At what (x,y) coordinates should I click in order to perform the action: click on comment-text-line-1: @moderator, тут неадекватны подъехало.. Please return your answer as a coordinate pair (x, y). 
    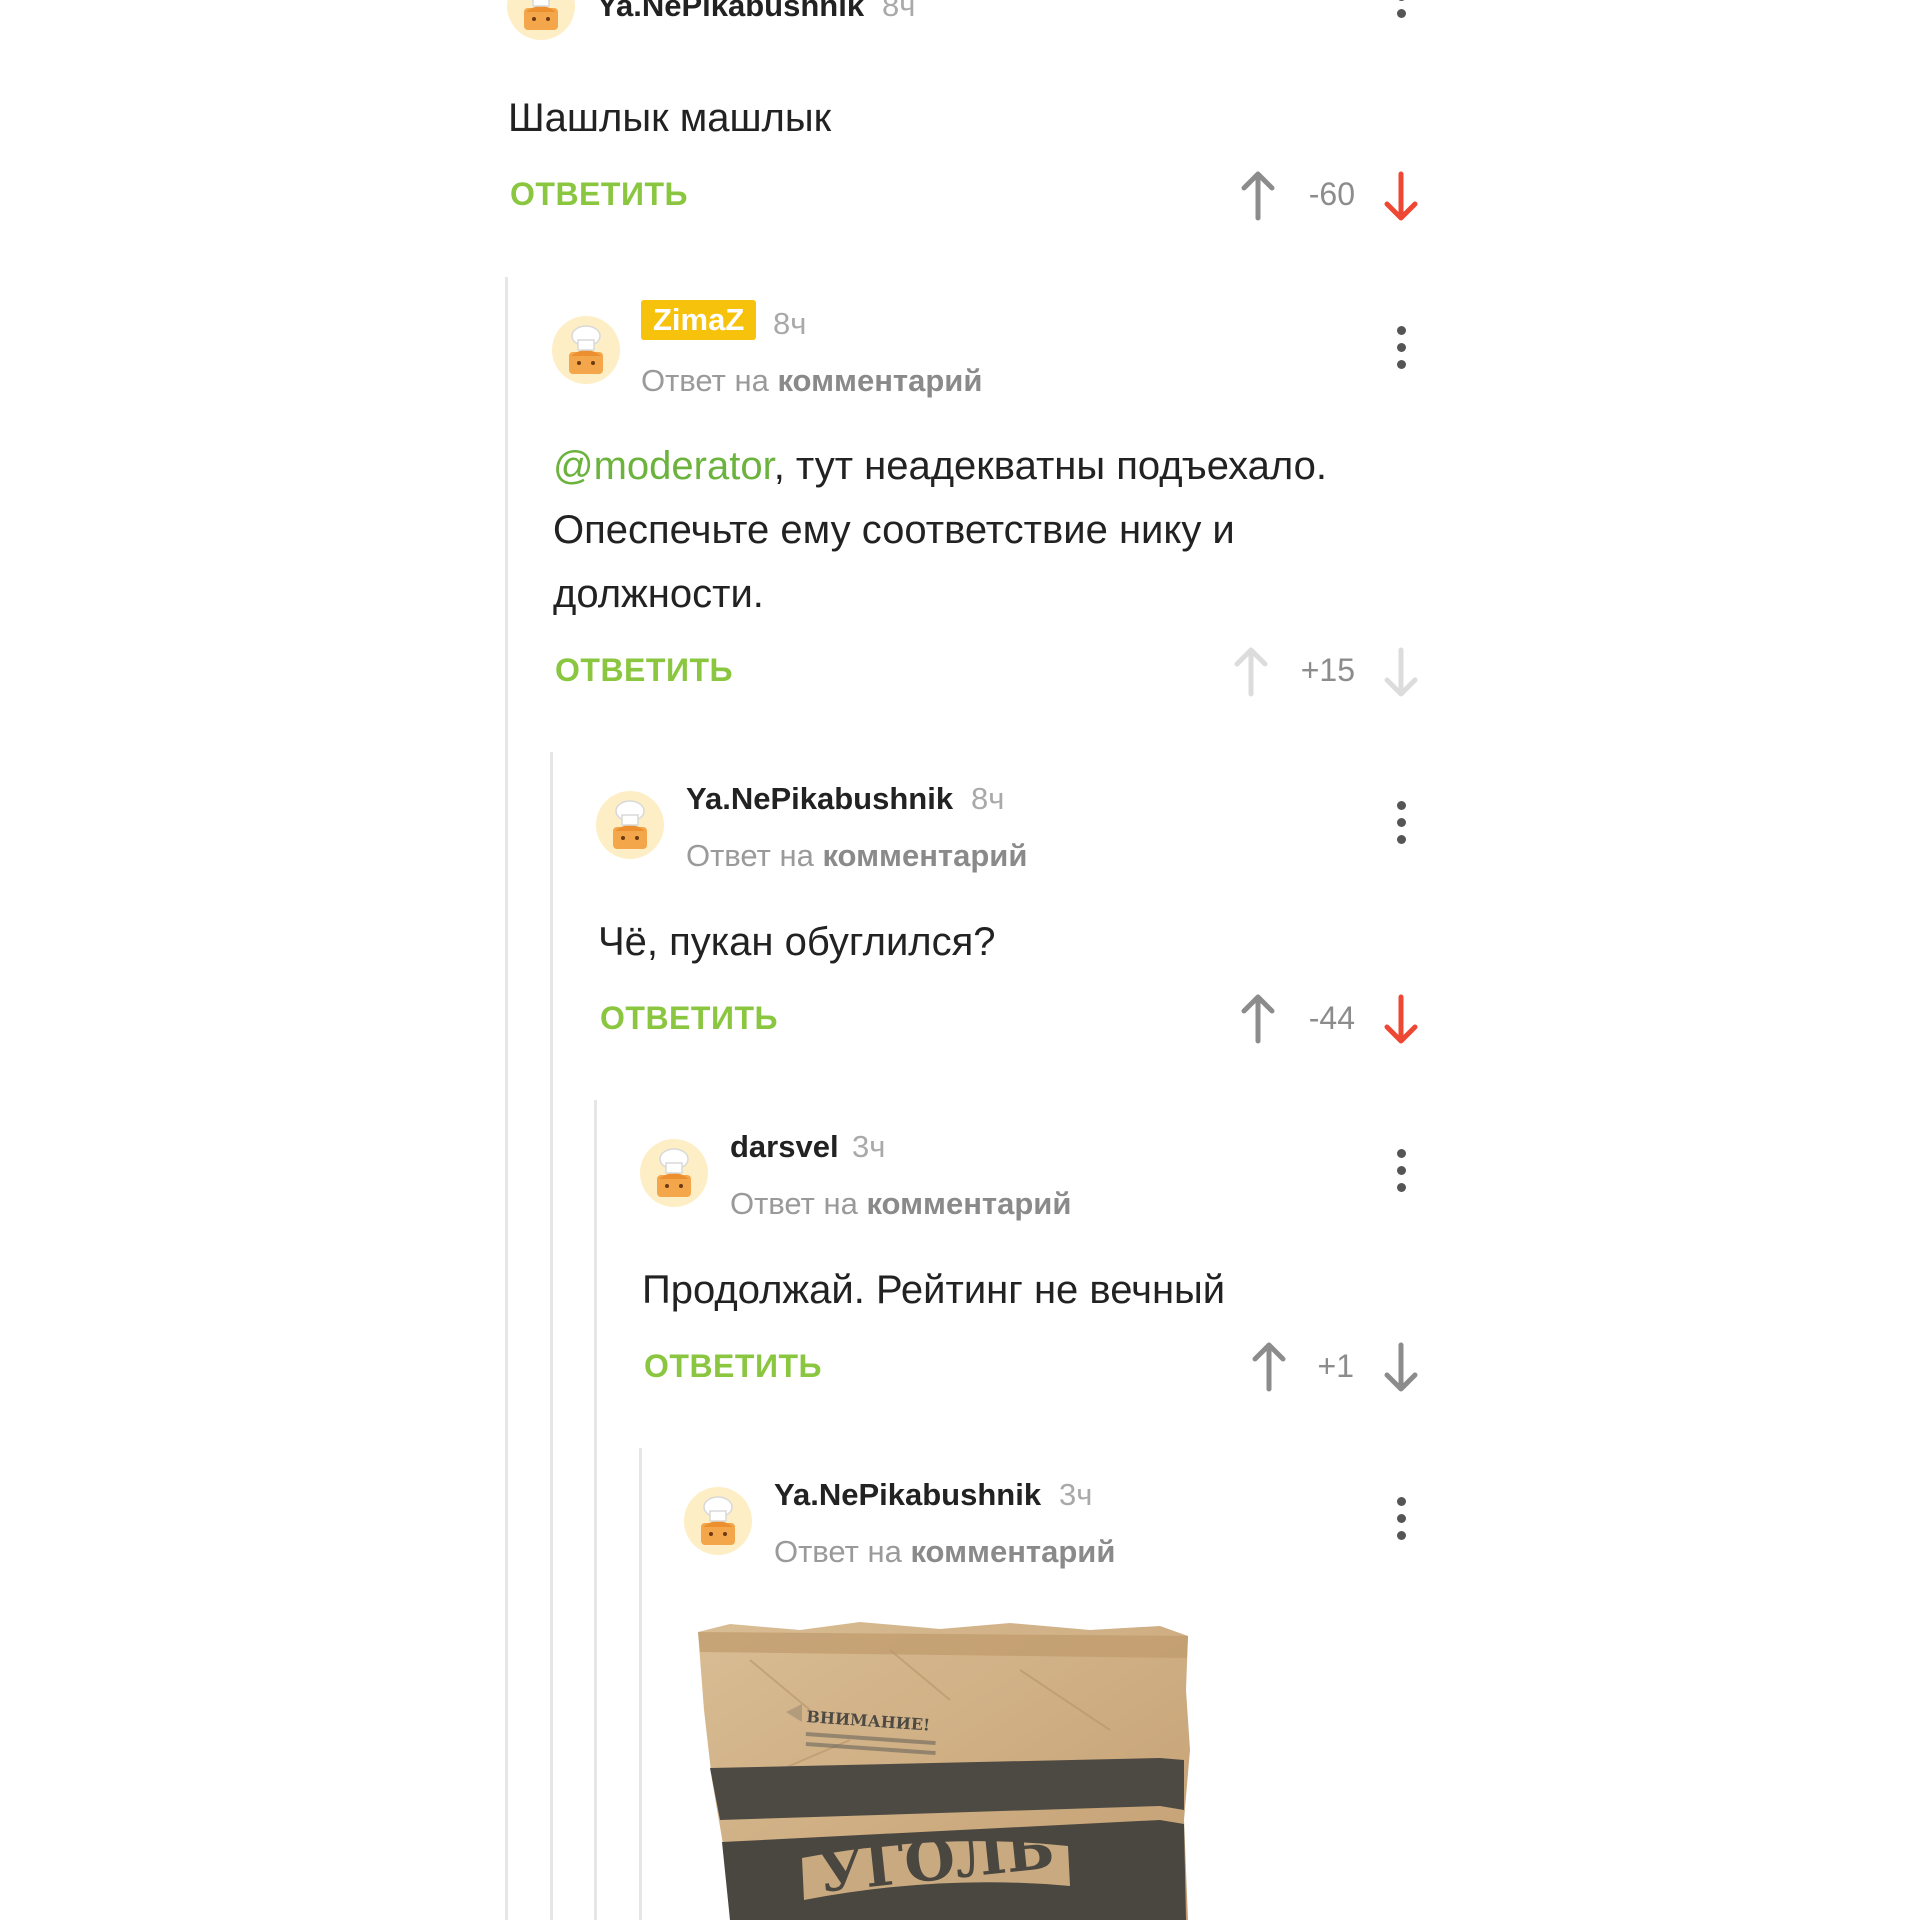
    Looking at the image, I should click on (993, 466).